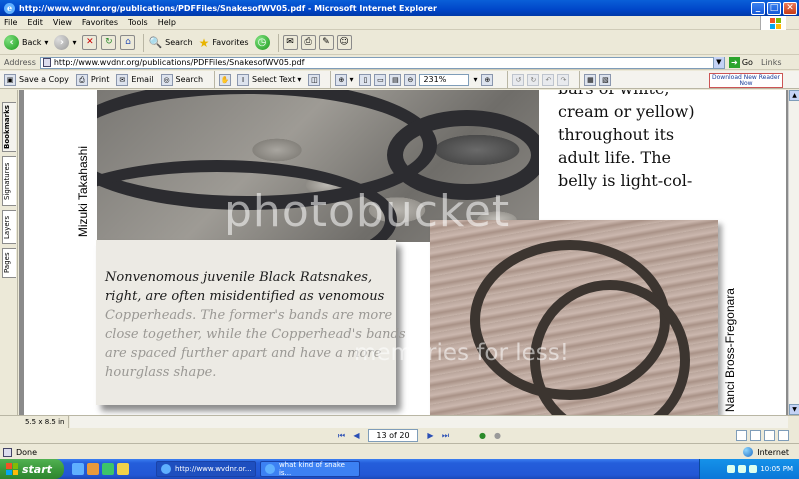 The image size is (799, 479). Describe the element at coordinates (487, 79) in the screenshot. I see `zoom-plus-icon: ⊕` at that location.